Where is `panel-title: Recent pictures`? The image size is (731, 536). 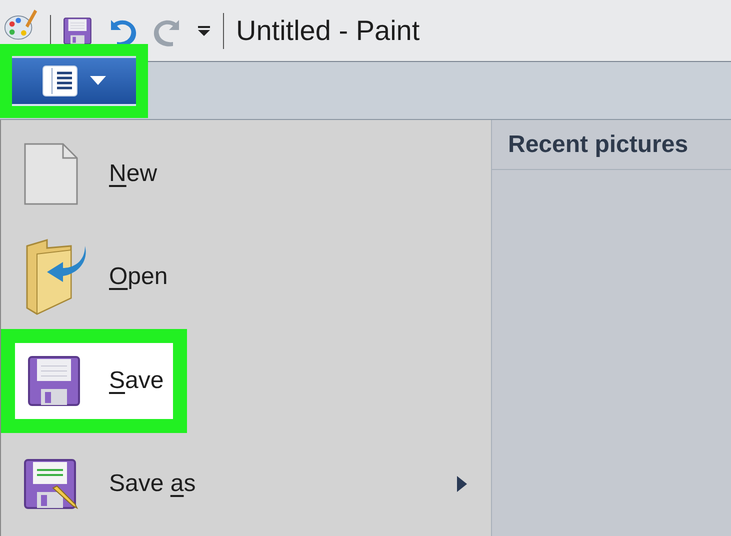 panel-title: Recent pictures is located at coordinates (598, 145).